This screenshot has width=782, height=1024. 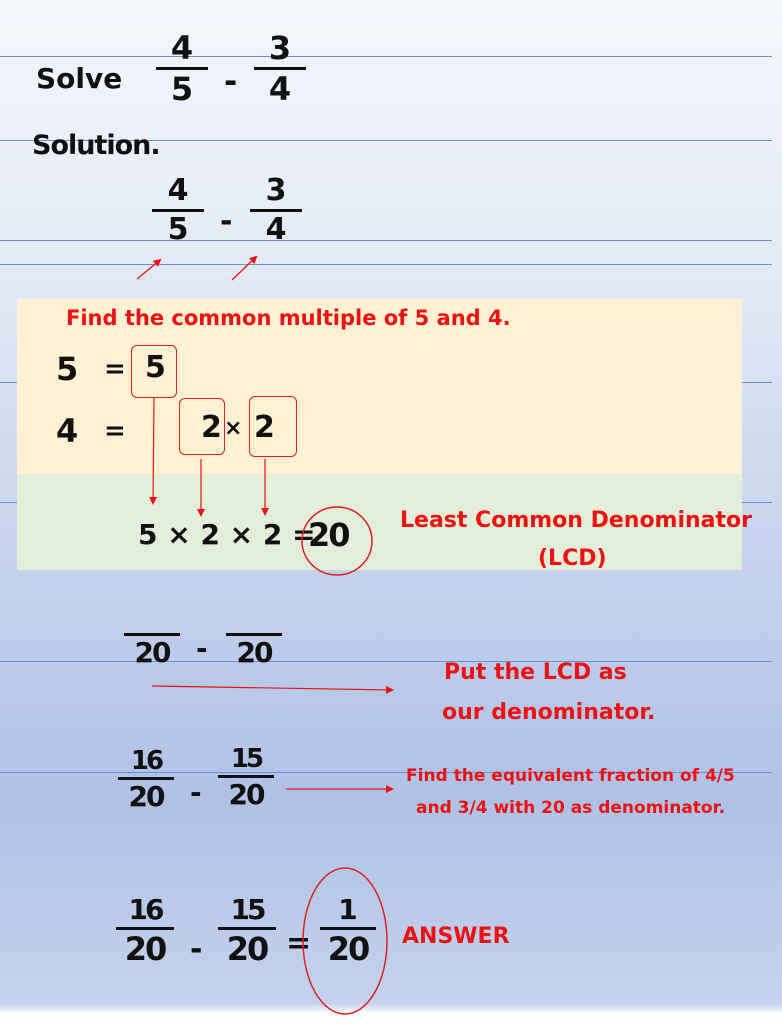 I want to click on equivalent-fraction-a: 16 20, so click(x=146, y=779).